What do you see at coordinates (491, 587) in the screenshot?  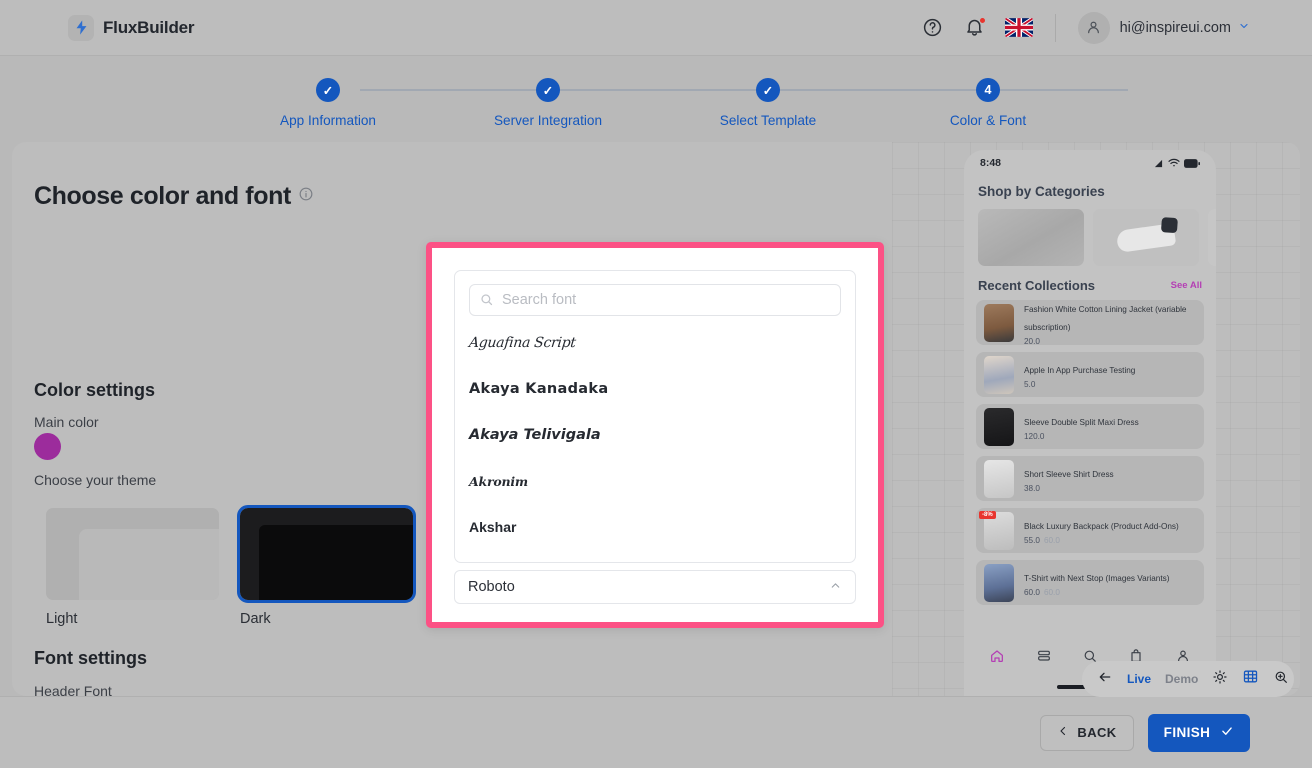 I see `font-select-value: Roboto` at bounding box center [491, 587].